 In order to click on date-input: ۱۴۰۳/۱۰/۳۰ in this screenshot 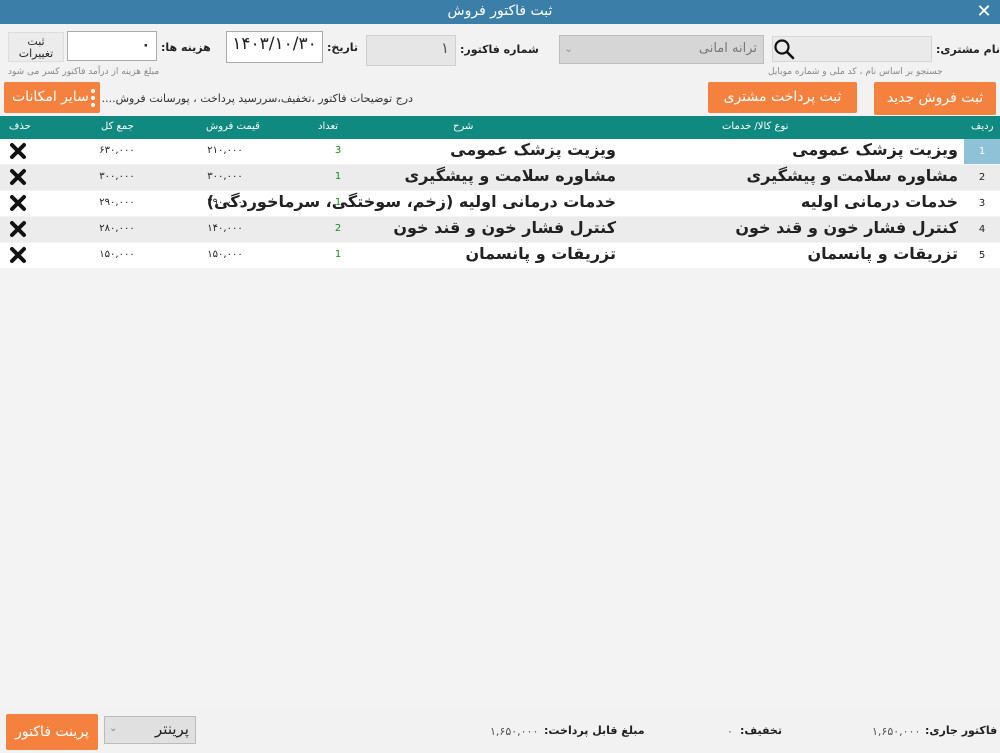, I will do `click(274, 47)`.